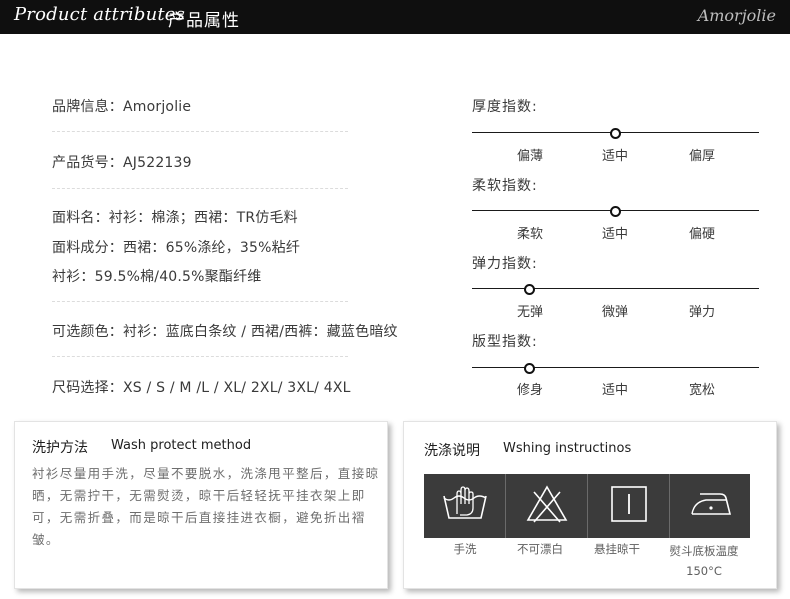  I want to click on index-label: 修身, so click(530, 390).